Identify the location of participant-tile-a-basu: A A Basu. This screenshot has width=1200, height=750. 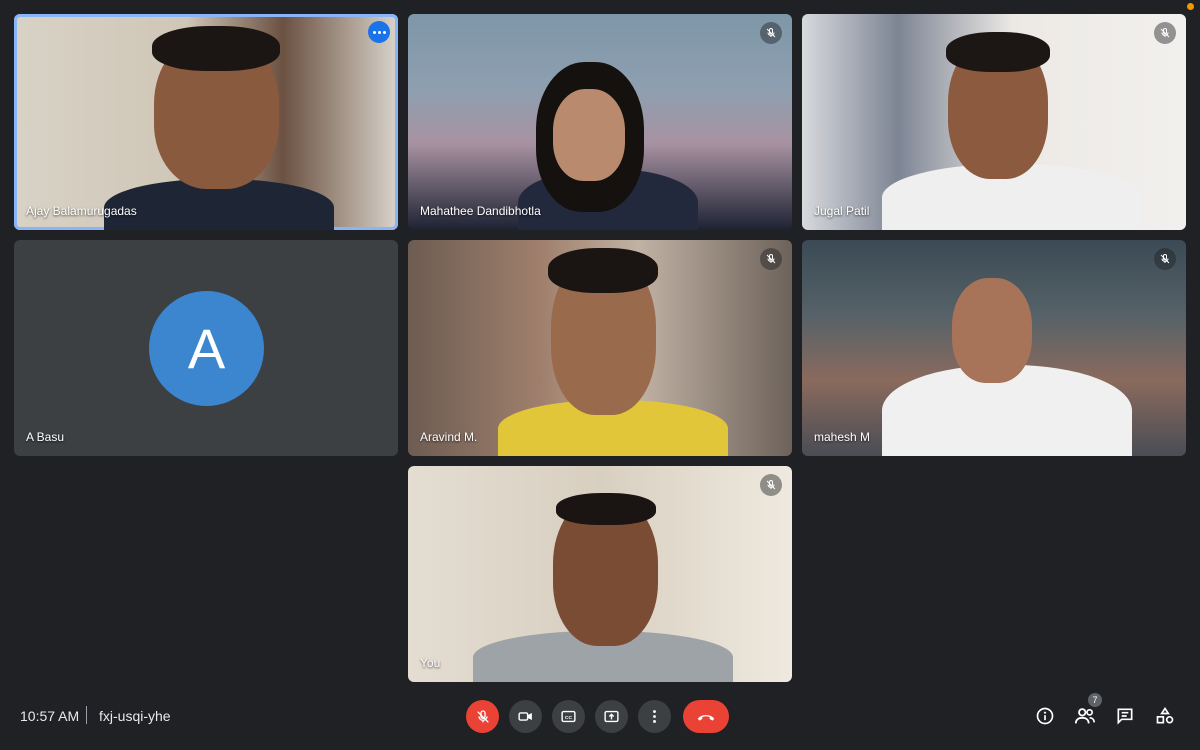
(206, 348).